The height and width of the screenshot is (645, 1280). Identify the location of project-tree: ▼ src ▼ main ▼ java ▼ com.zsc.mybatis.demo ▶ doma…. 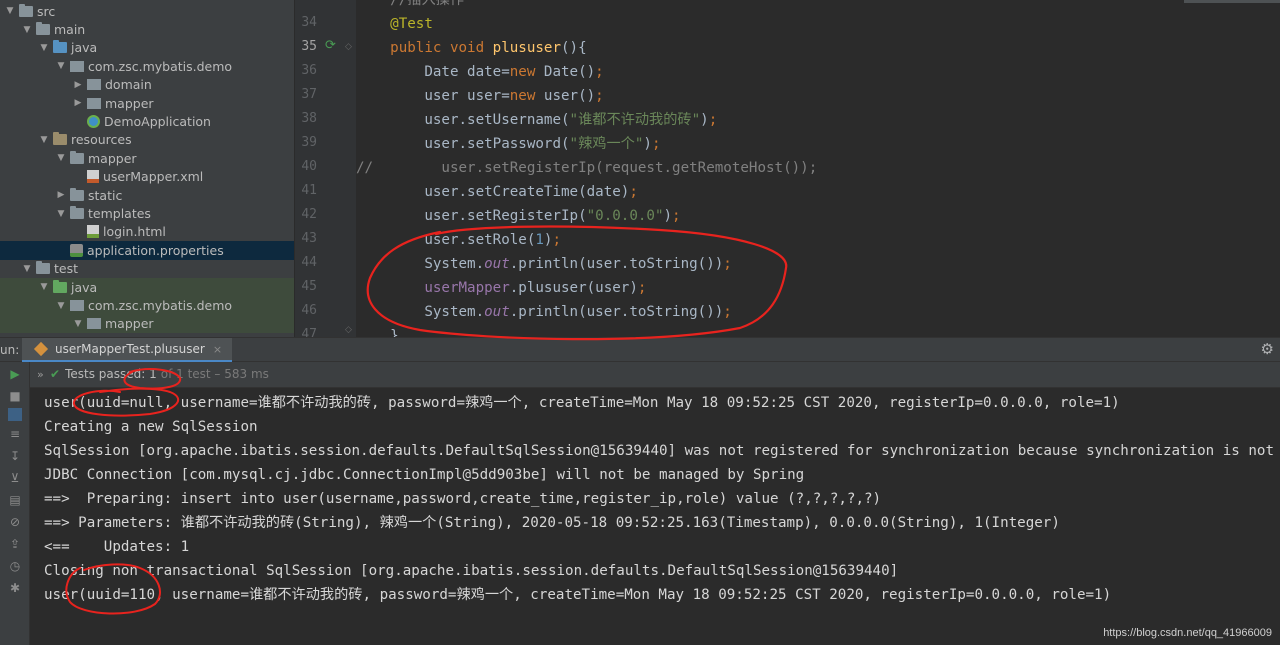
(147, 168).